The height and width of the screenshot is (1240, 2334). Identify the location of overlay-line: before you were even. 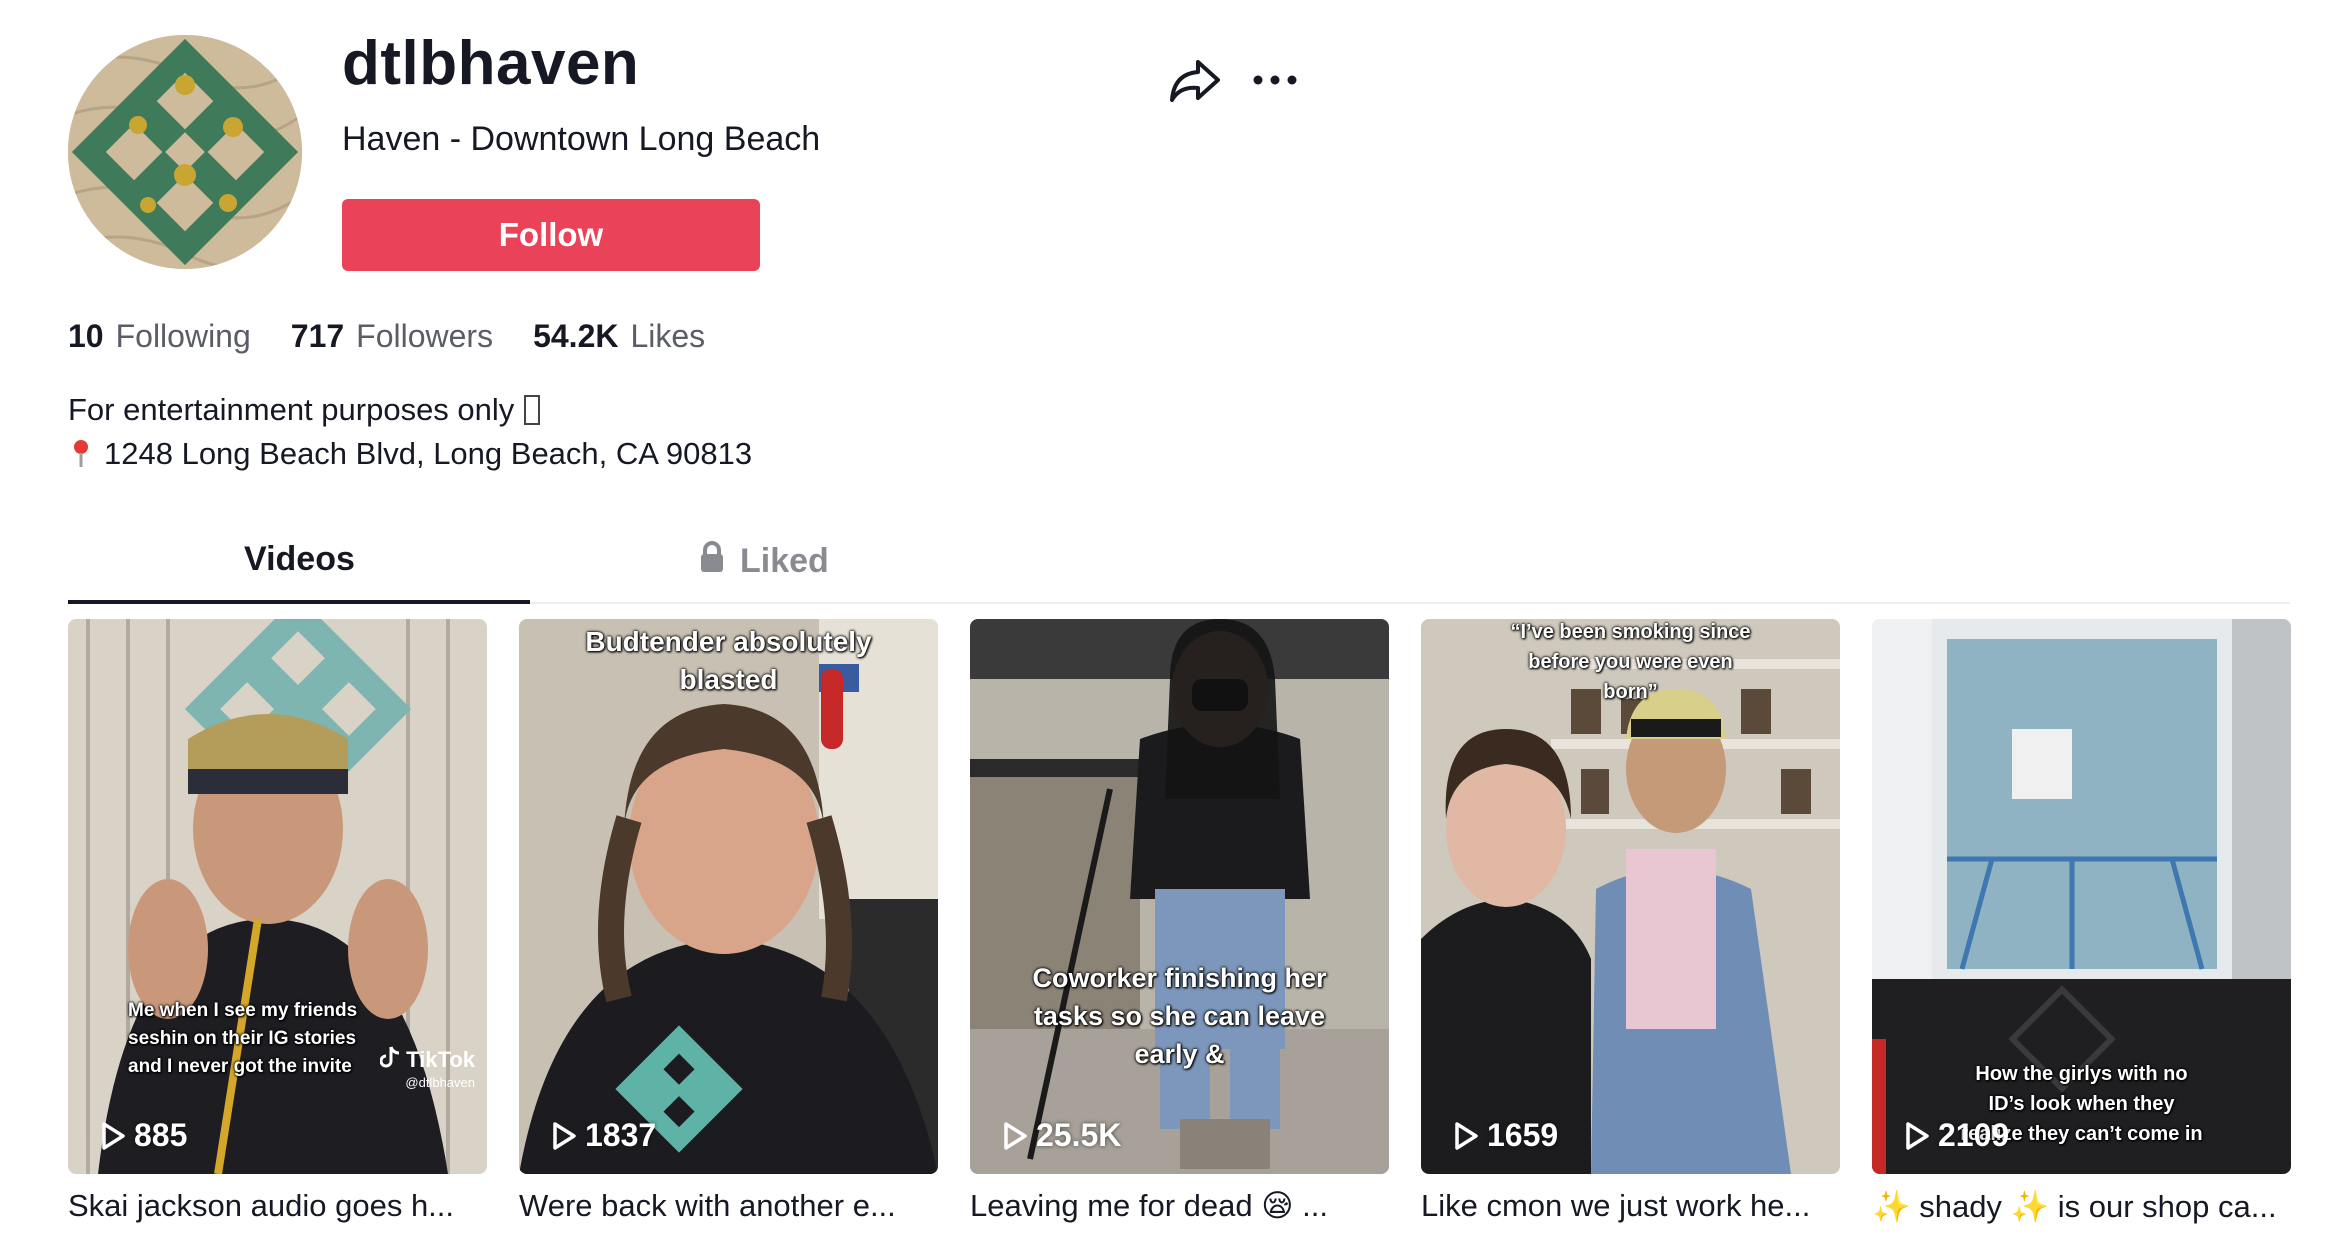
(1630, 662).